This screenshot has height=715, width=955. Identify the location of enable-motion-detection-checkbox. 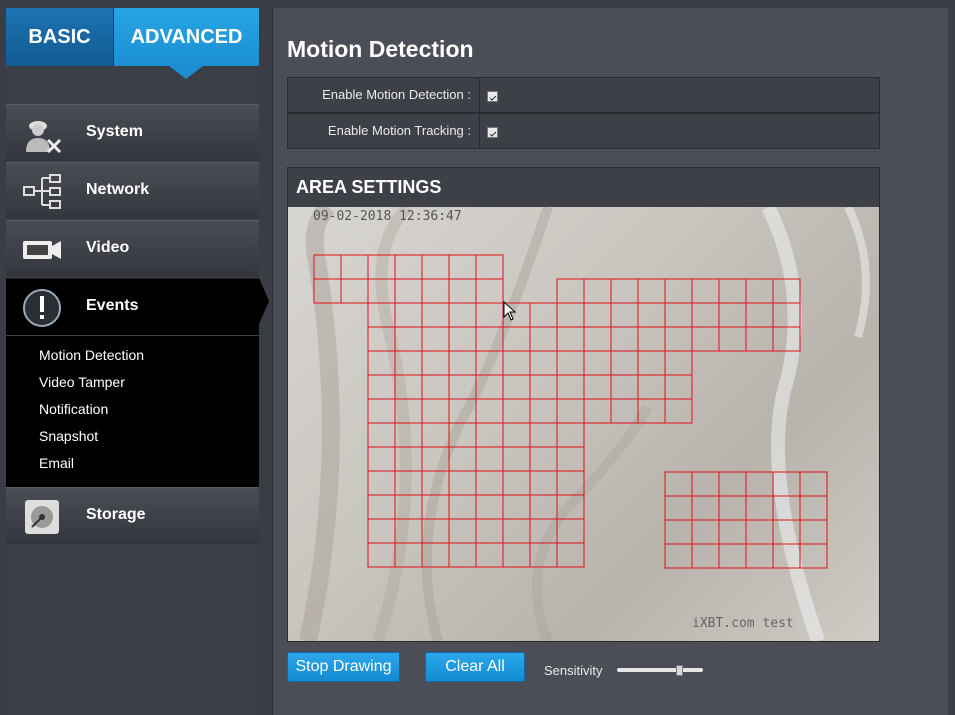
(492, 96).